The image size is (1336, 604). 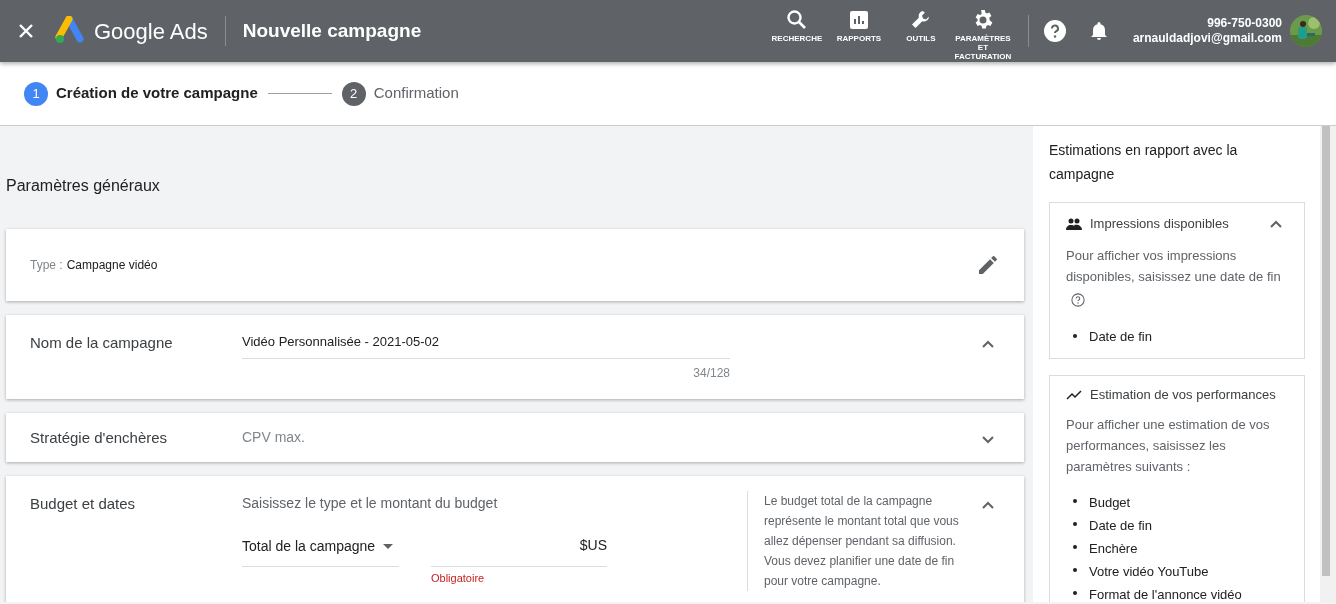 I want to click on caret-icon, so click(x=388, y=546).